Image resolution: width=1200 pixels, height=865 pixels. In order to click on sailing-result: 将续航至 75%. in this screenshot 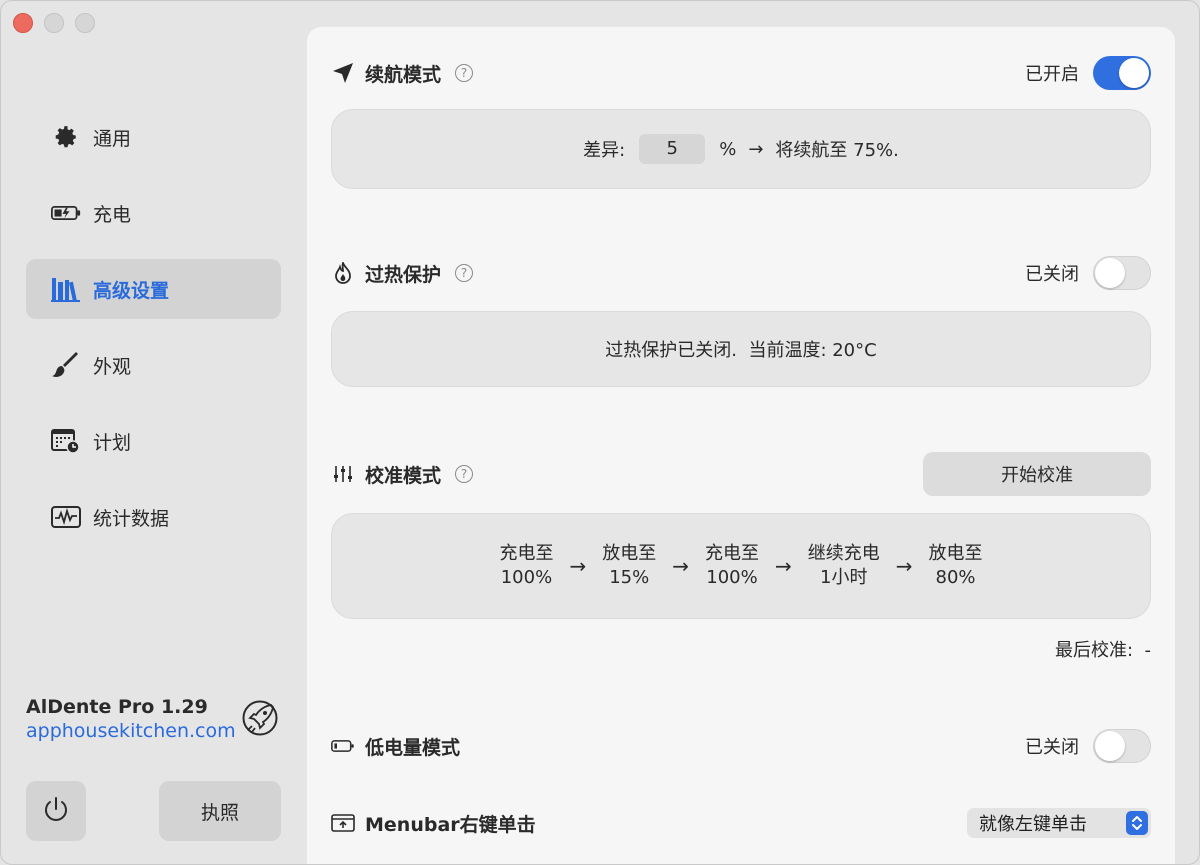, I will do `click(837, 150)`.